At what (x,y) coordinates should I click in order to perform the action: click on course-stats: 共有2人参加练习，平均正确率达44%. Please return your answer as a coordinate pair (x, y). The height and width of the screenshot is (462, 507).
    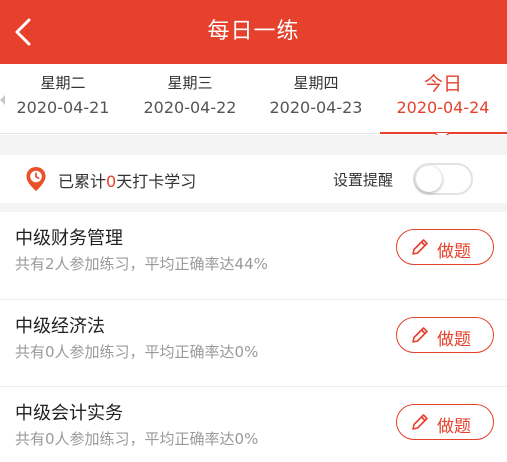
    Looking at the image, I should click on (141, 264).